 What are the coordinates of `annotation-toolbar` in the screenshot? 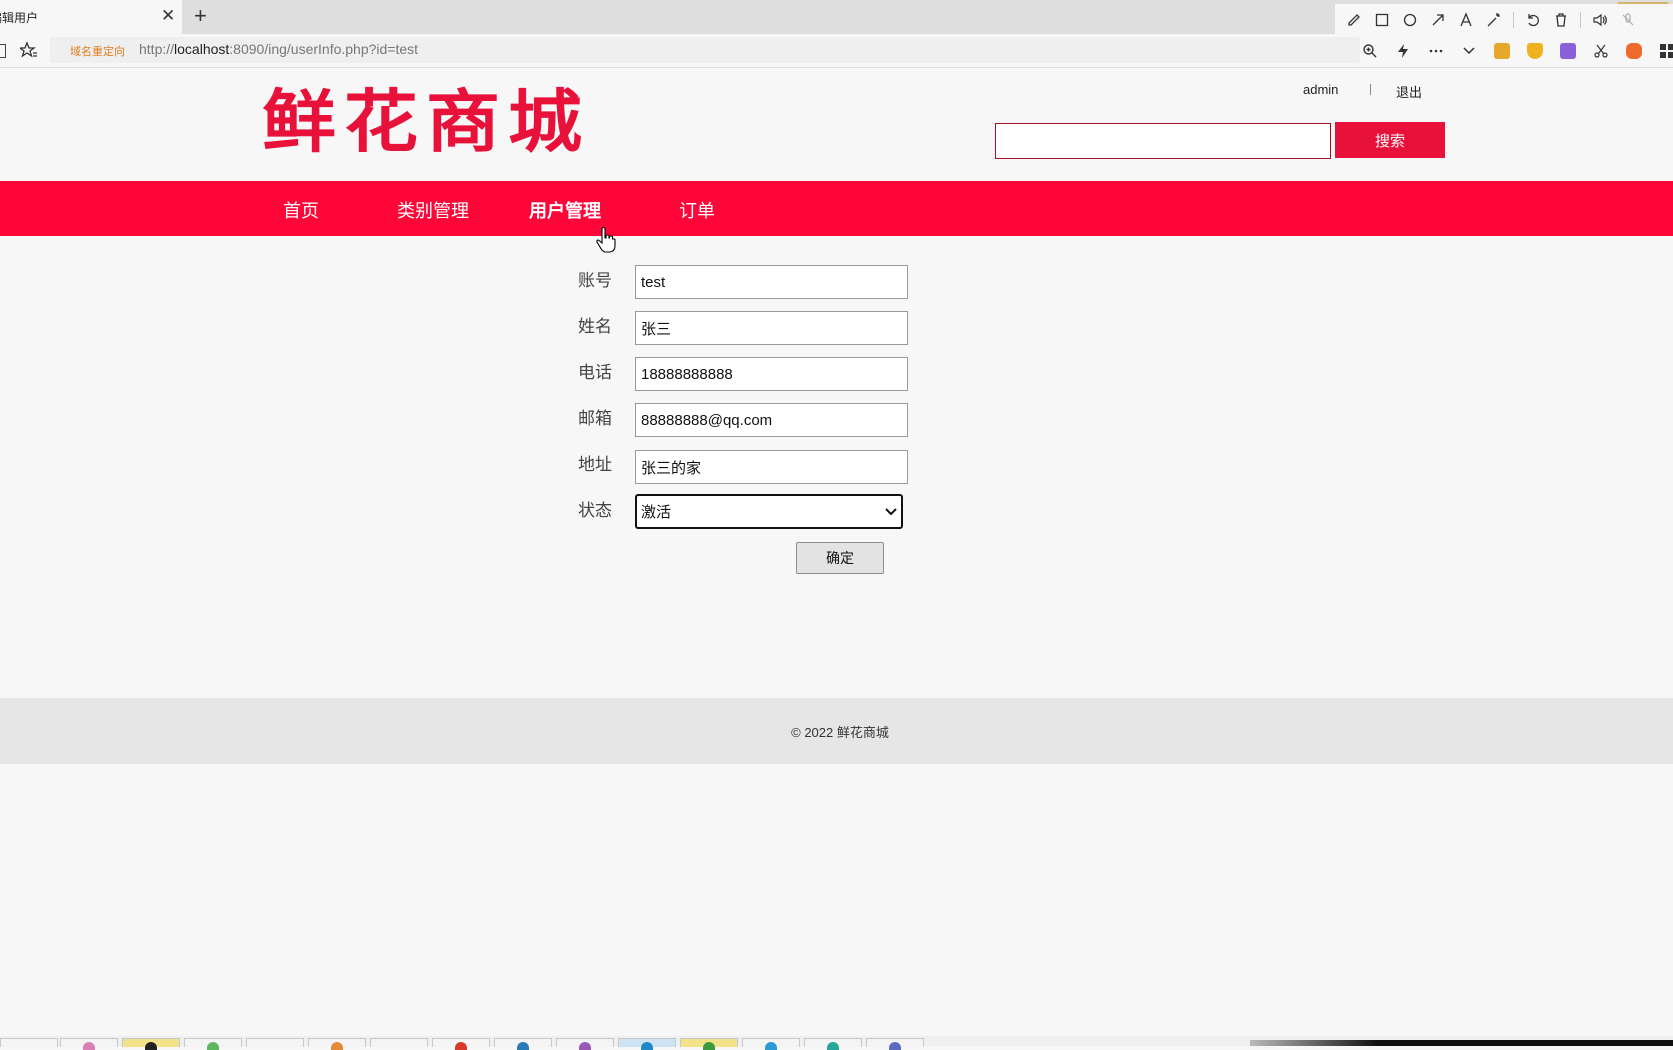 It's located at (1504, 20).